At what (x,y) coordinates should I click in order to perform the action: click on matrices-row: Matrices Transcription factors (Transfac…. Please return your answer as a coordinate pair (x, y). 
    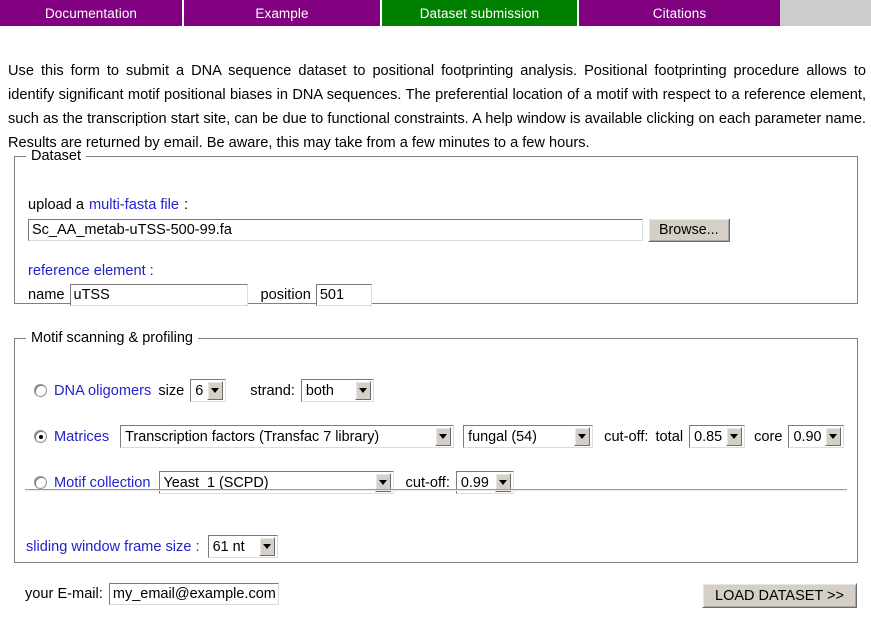
    Looking at the image, I should click on (439, 436).